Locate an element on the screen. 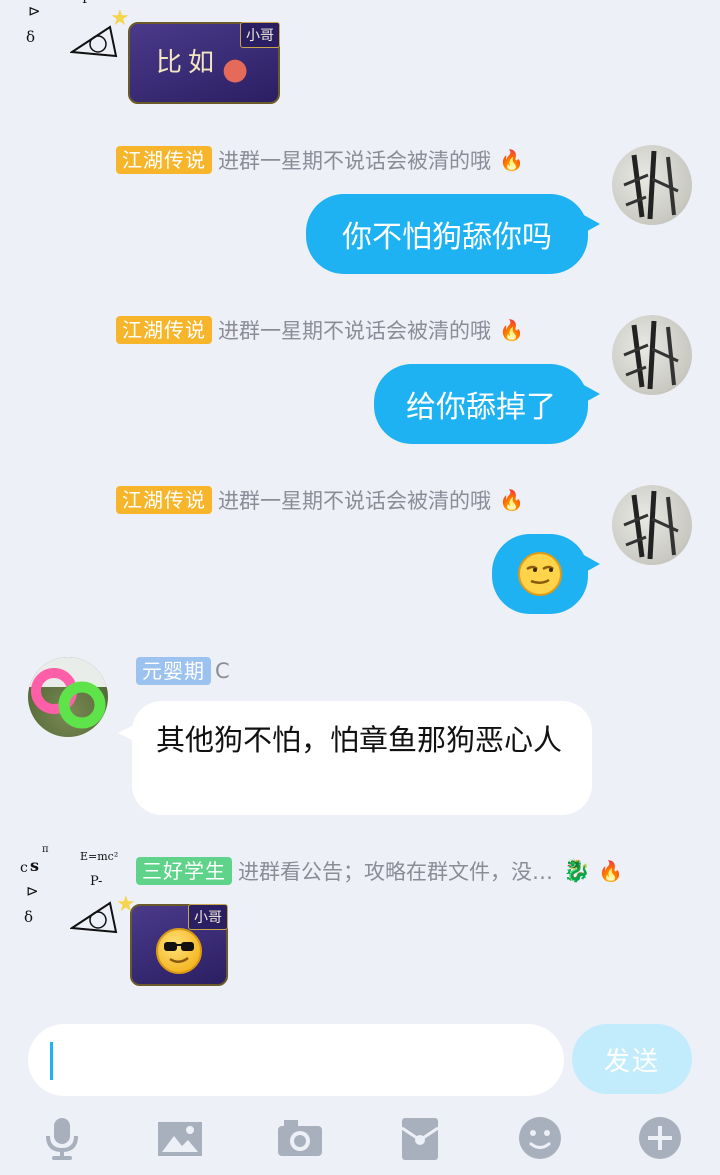 Image resolution: width=720 pixels, height=1175 pixels. sender-header: 元婴期 C is located at coordinates (183, 671).